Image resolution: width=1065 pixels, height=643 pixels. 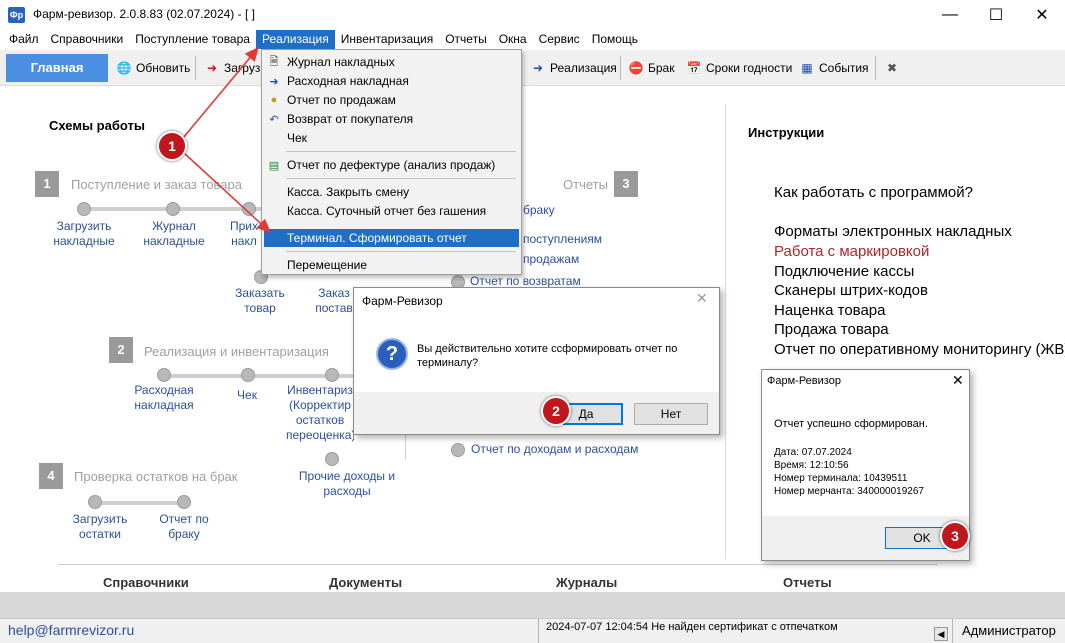 What do you see at coordinates (227, 192) in the screenshot?
I see `arrow-to-terminal-item` at bounding box center [227, 192].